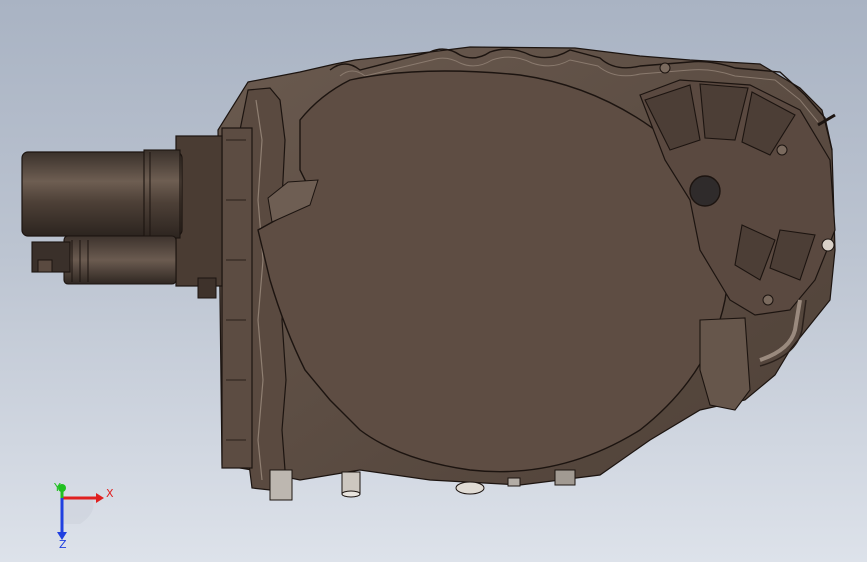  I want to click on x-axis-label: X, so click(110, 493).